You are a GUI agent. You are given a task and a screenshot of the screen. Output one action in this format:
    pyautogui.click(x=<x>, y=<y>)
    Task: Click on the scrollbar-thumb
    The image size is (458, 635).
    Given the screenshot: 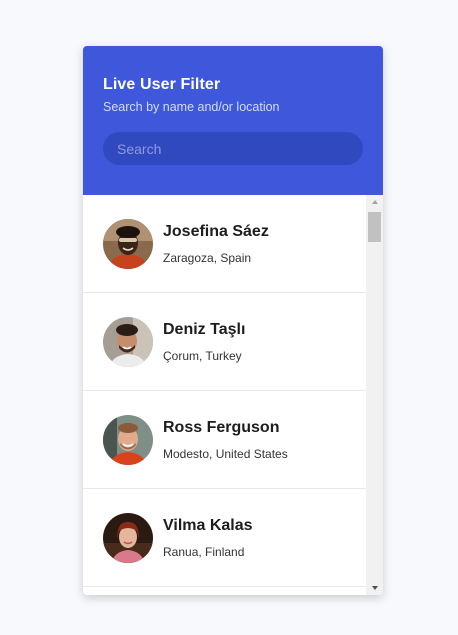 What is the action you would take?
    pyautogui.click(x=374, y=227)
    